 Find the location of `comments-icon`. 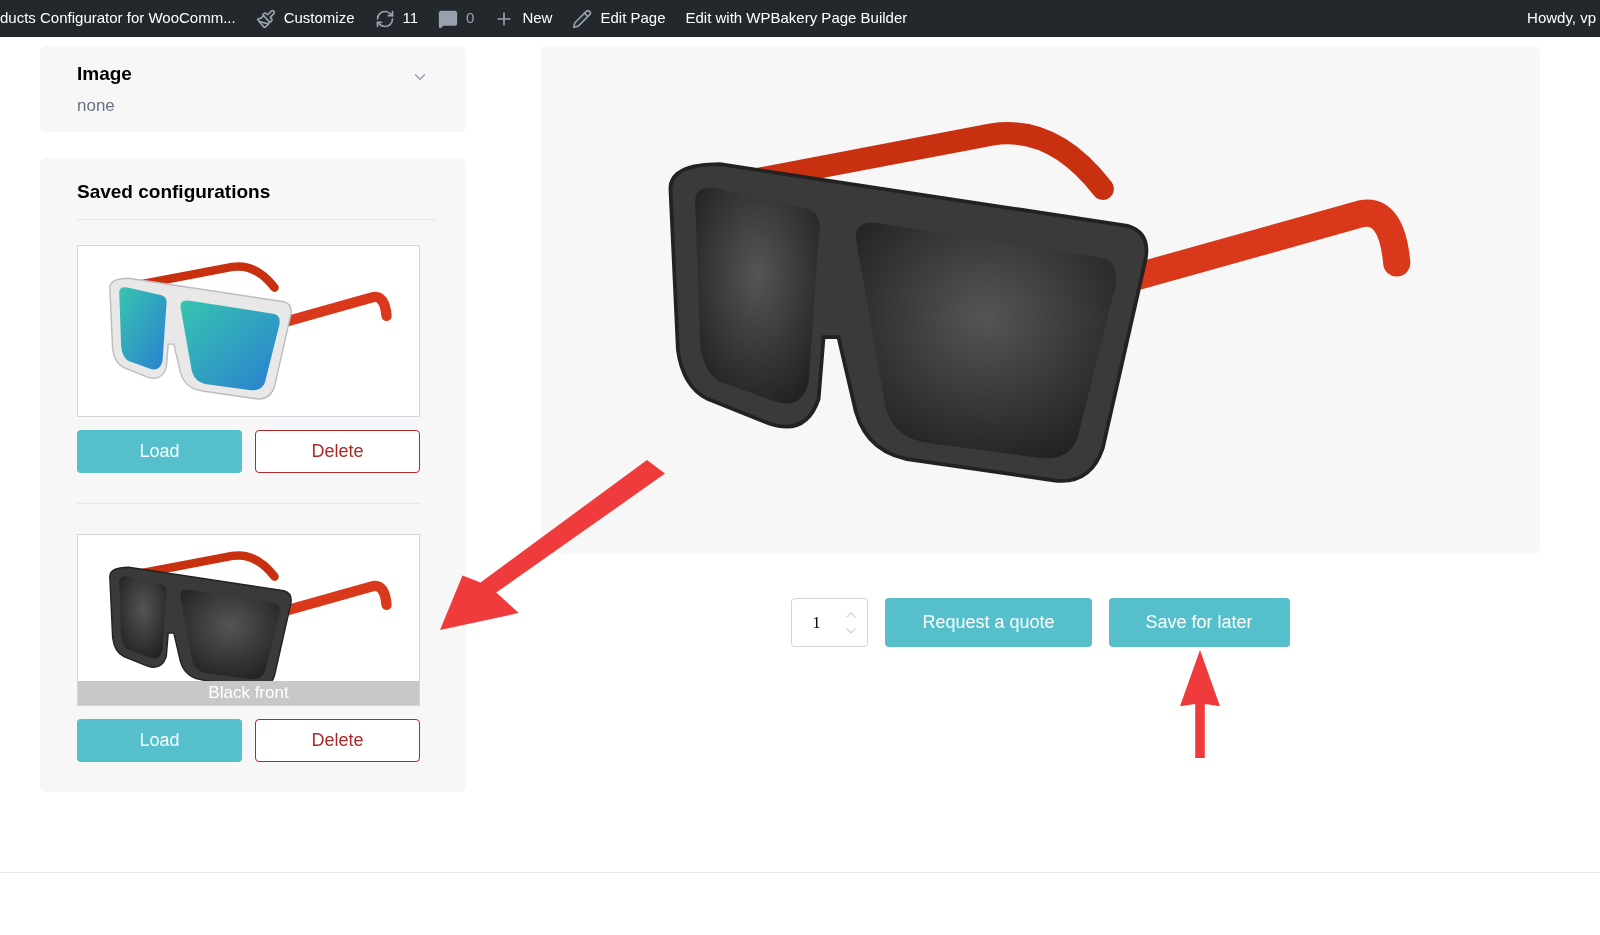

comments-icon is located at coordinates (448, 18).